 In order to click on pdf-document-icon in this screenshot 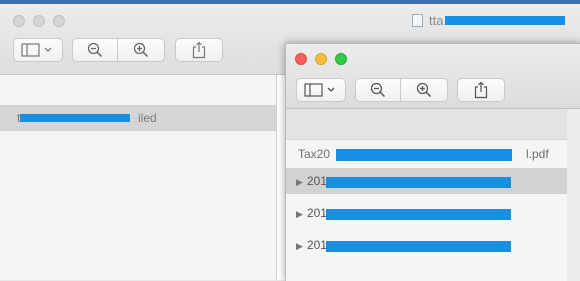, I will do `click(417, 20)`.